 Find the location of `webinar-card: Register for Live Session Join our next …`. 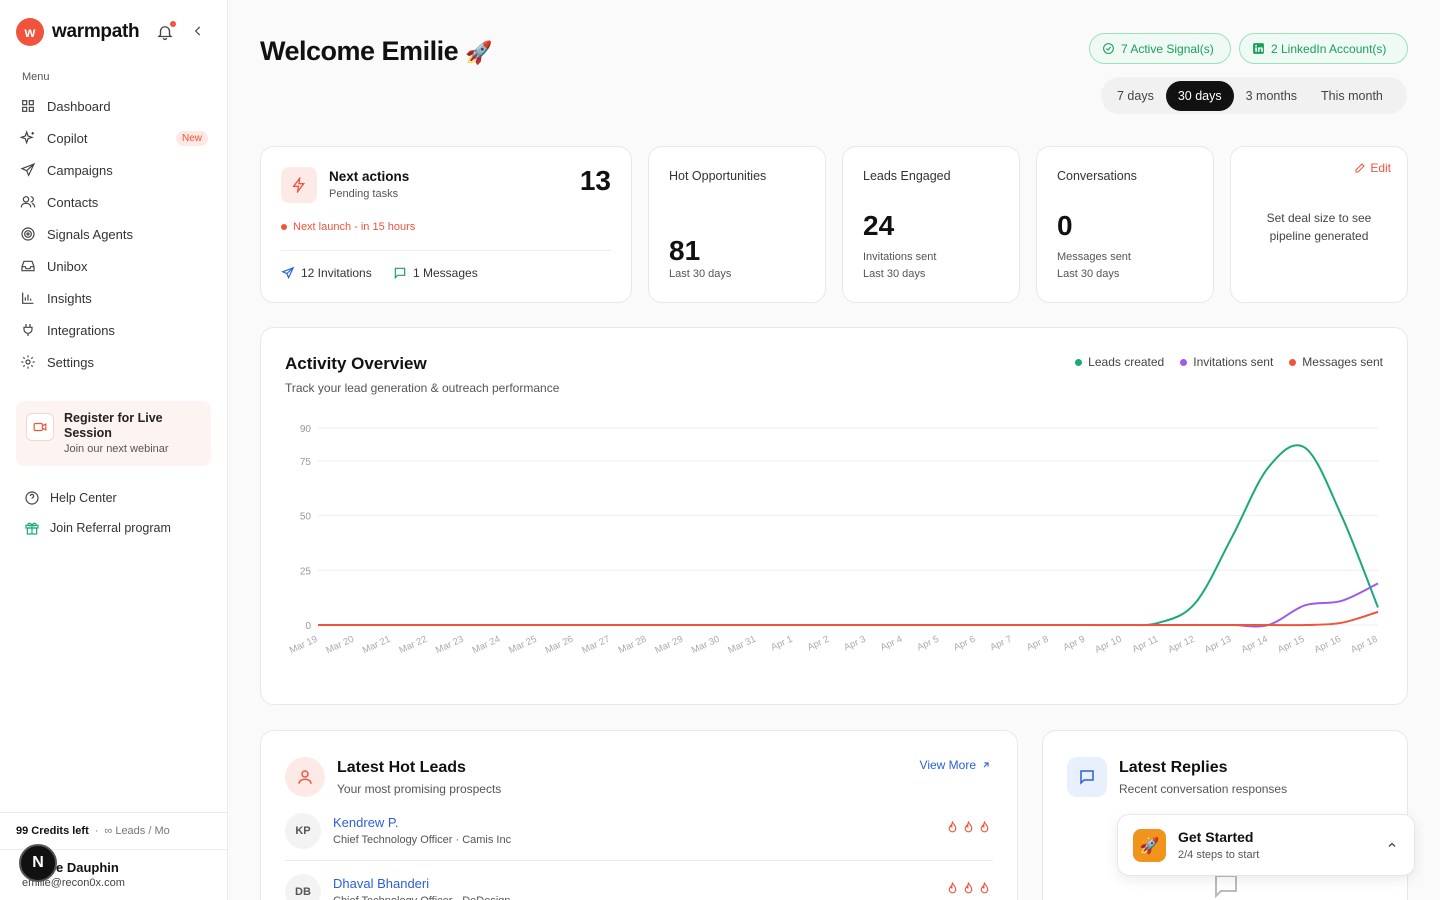

webinar-card: Register for Live Session Join our next … is located at coordinates (113, 433).